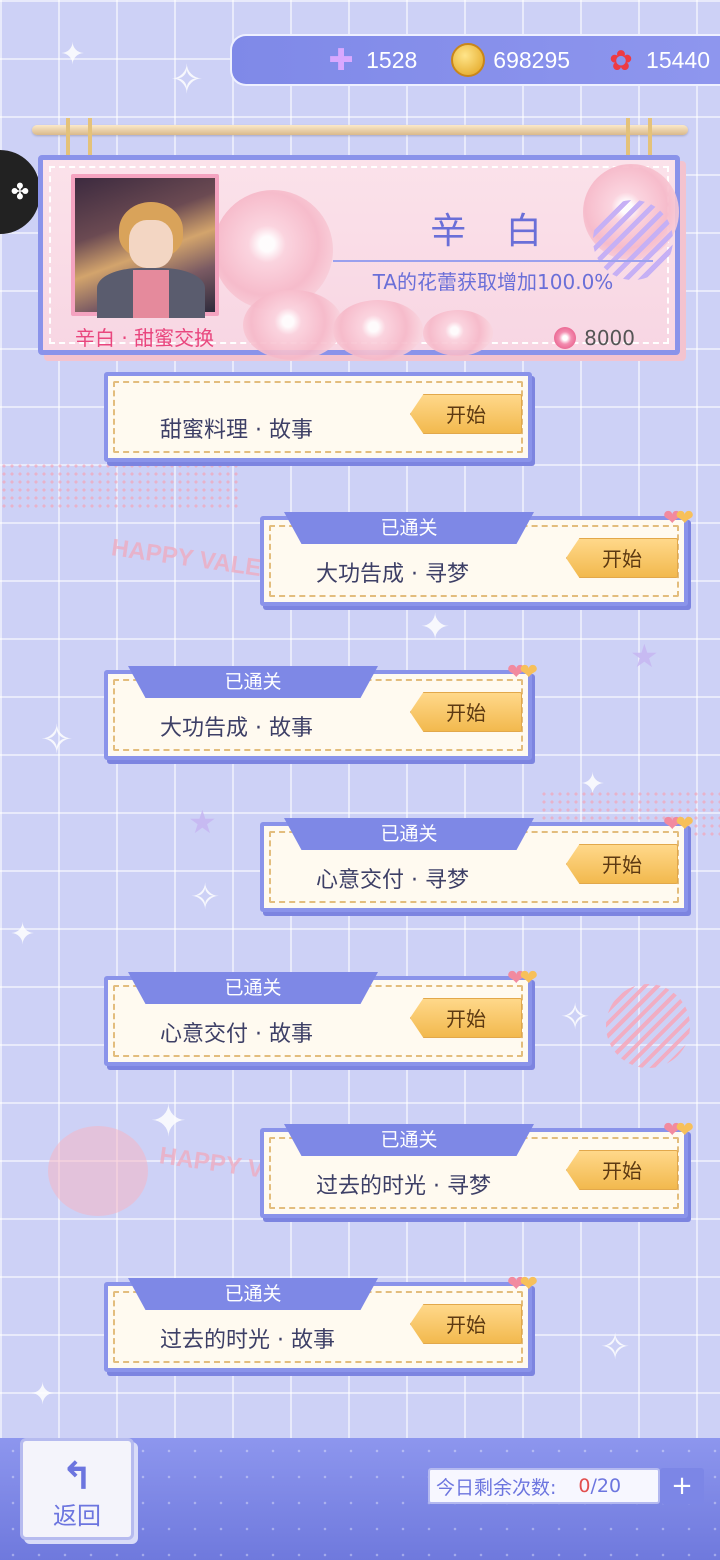 Image resolution: width=720 pixels, height=1560 pixels. Describe the element at coordinates (98, 1171) in the screenshot. I see `heart-decoration` at that location.